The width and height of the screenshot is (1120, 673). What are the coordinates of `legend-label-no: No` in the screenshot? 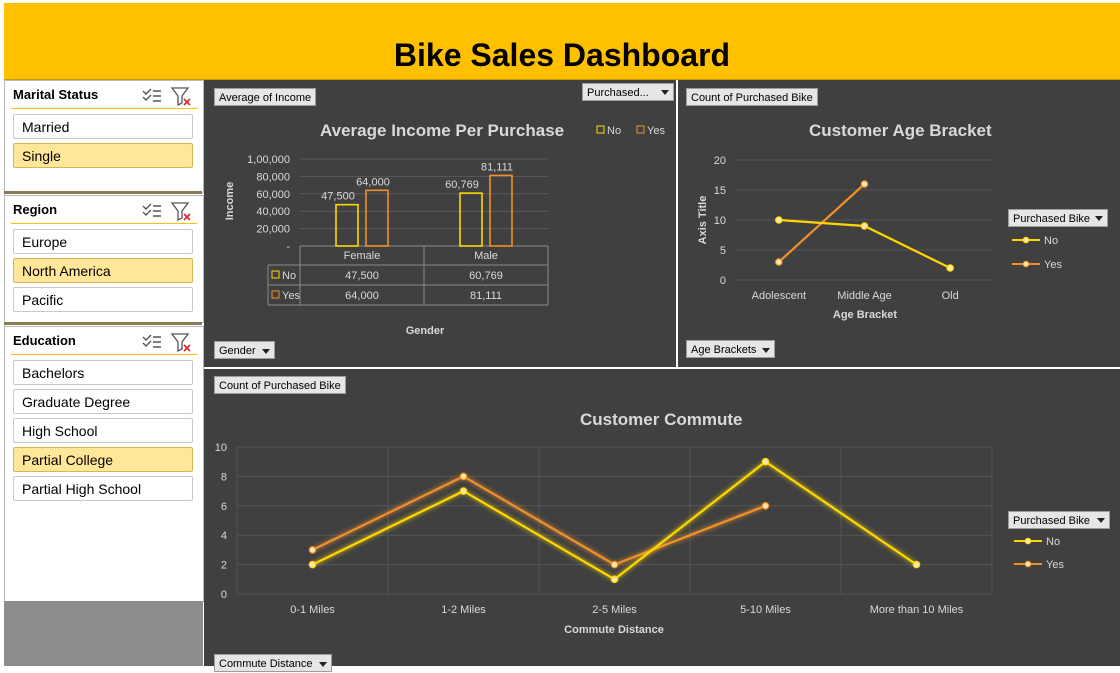 It's located at (614, 131).